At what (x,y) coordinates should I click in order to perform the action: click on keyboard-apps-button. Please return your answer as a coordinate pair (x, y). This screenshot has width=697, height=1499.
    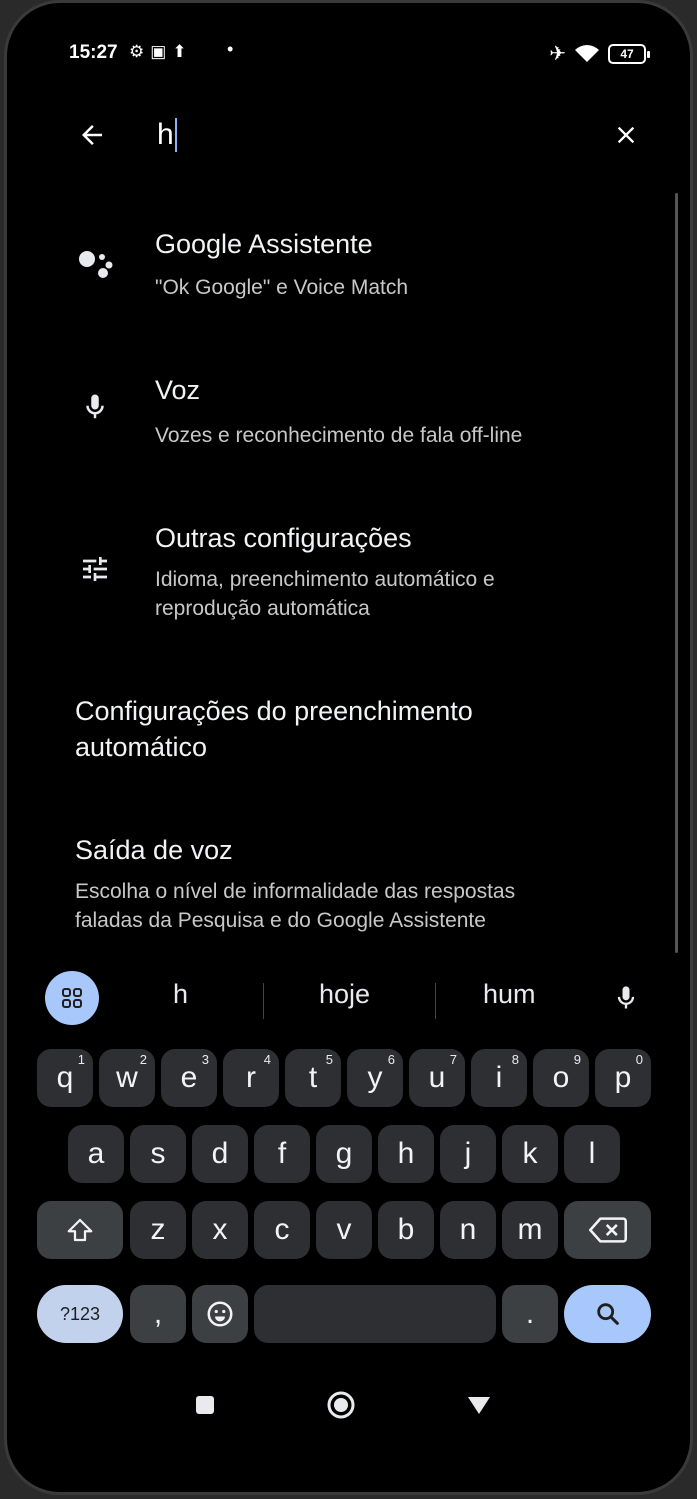
    Looking at the image, I should click on (72, 998).